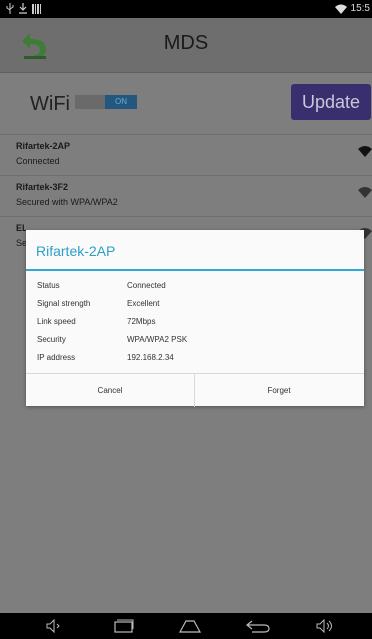 The image size is (372, 639). What do you see at coordinates (258, 626) in the screenshot?
I see `back-icon` at bounding box center [258, 626].